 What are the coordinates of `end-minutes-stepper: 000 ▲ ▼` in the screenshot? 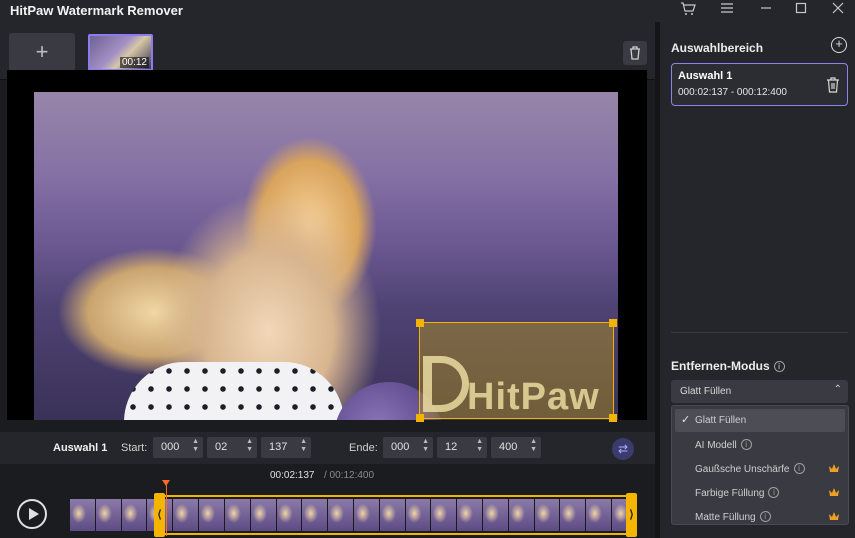 It's located at (408, 447).